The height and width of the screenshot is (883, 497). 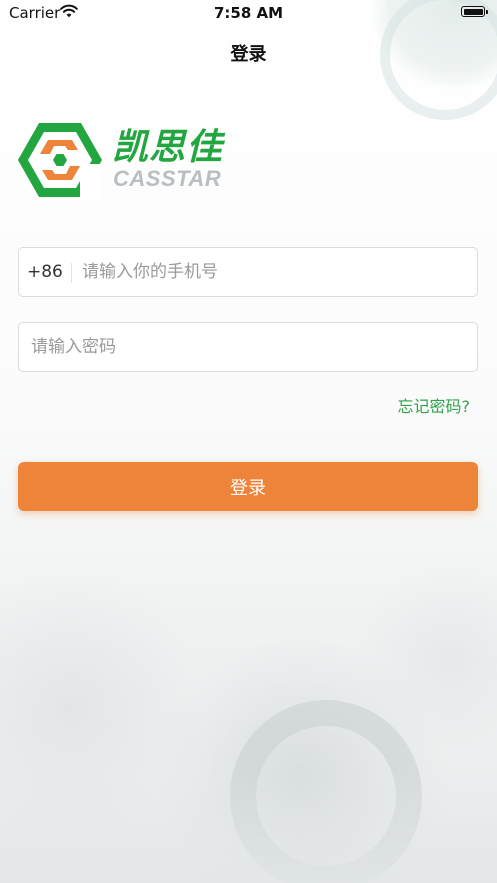 I want to click on forgot-password-link: 忘记密码?, so click(x=410, y=405).